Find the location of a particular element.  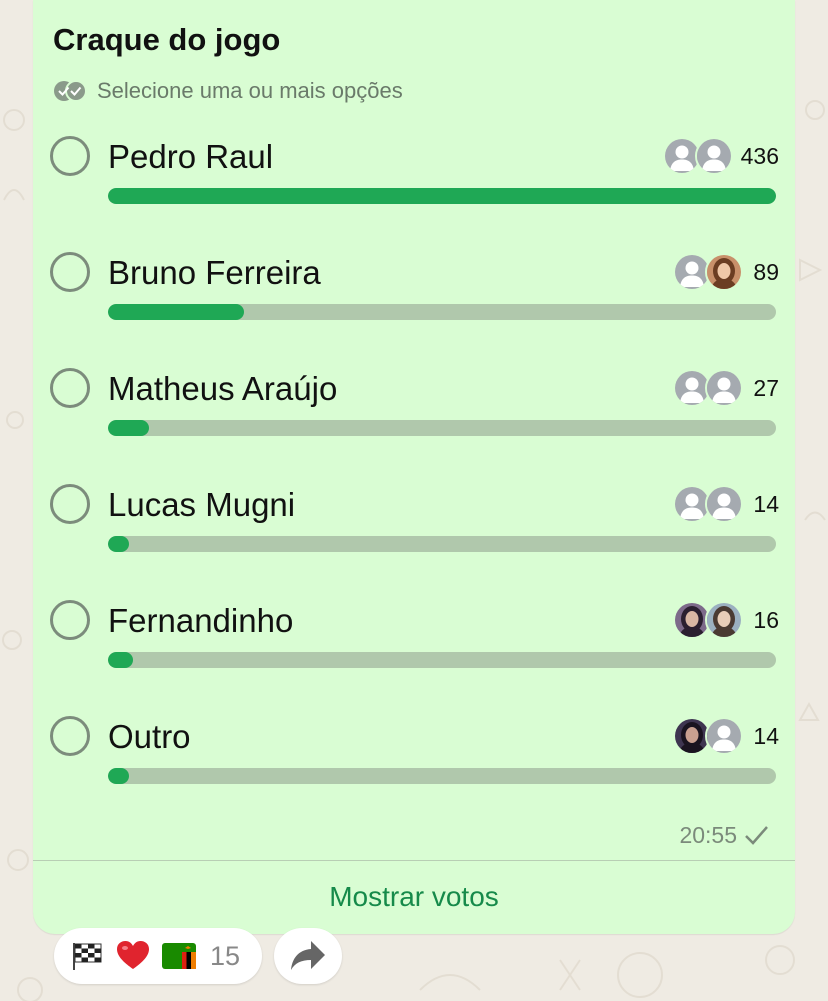

option-voters: 27 is located at coordinates (726, 388).